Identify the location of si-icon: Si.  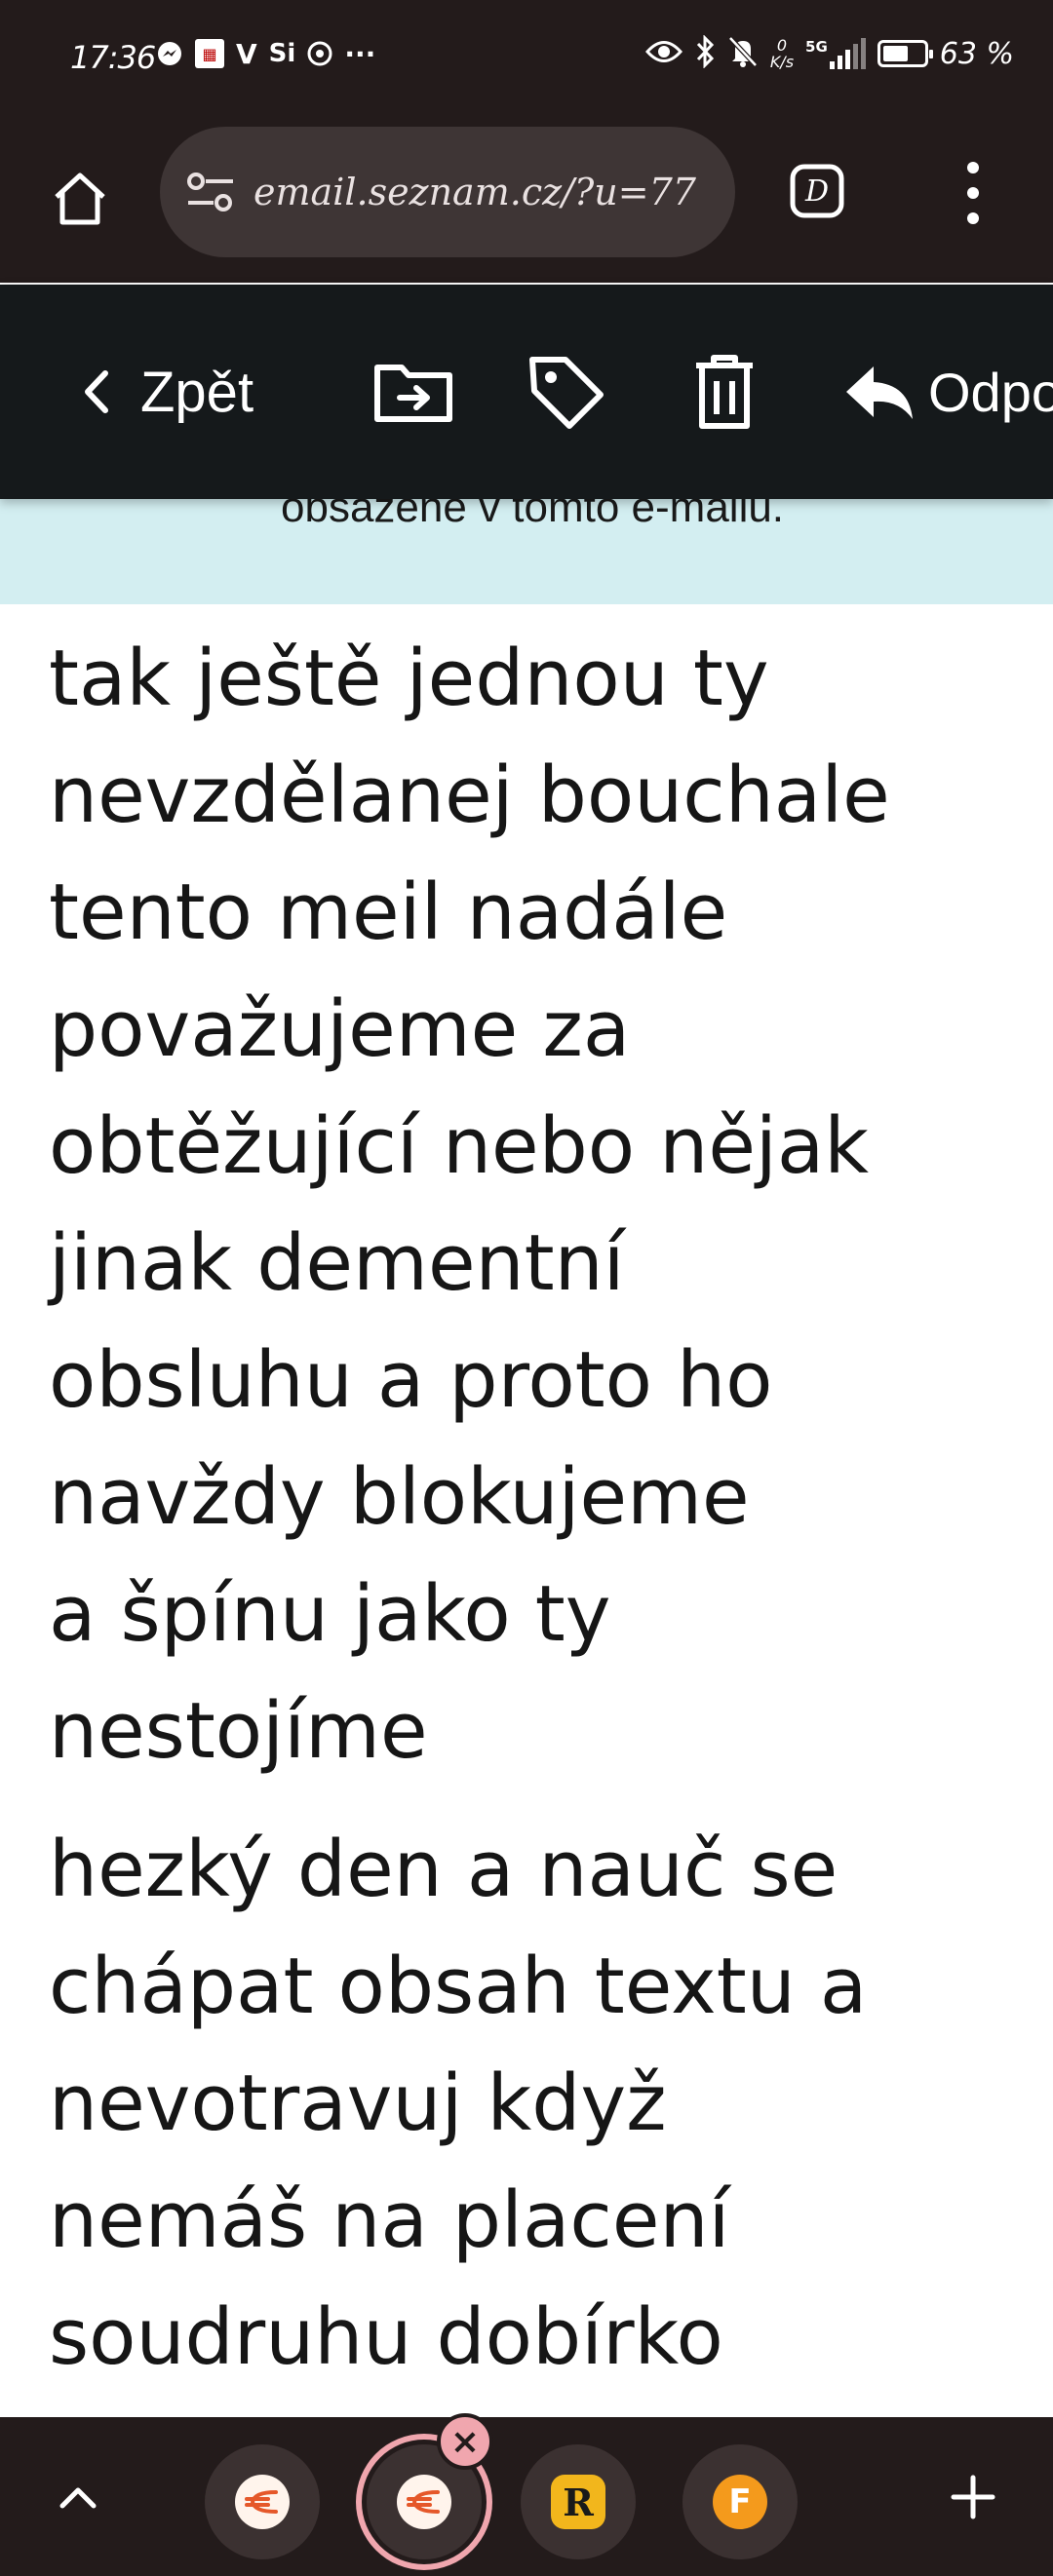
(282, 53).